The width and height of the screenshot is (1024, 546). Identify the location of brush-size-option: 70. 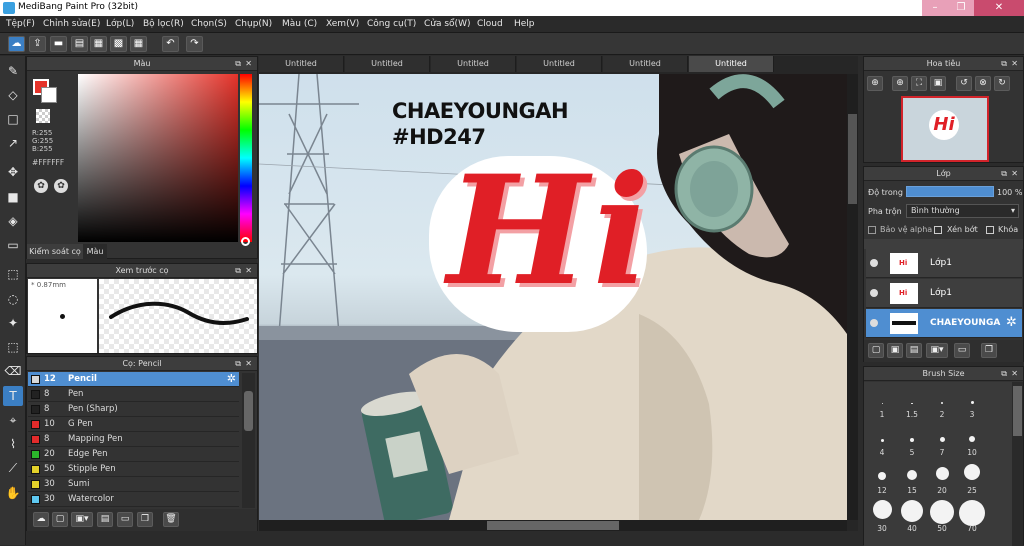
(972, 518).